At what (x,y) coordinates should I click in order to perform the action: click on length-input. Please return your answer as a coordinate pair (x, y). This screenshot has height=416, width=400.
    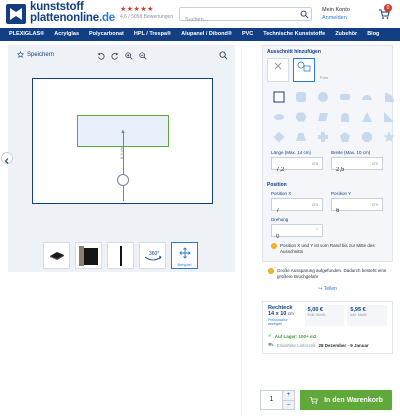
    Looking at the image, I should click on (291, 170).